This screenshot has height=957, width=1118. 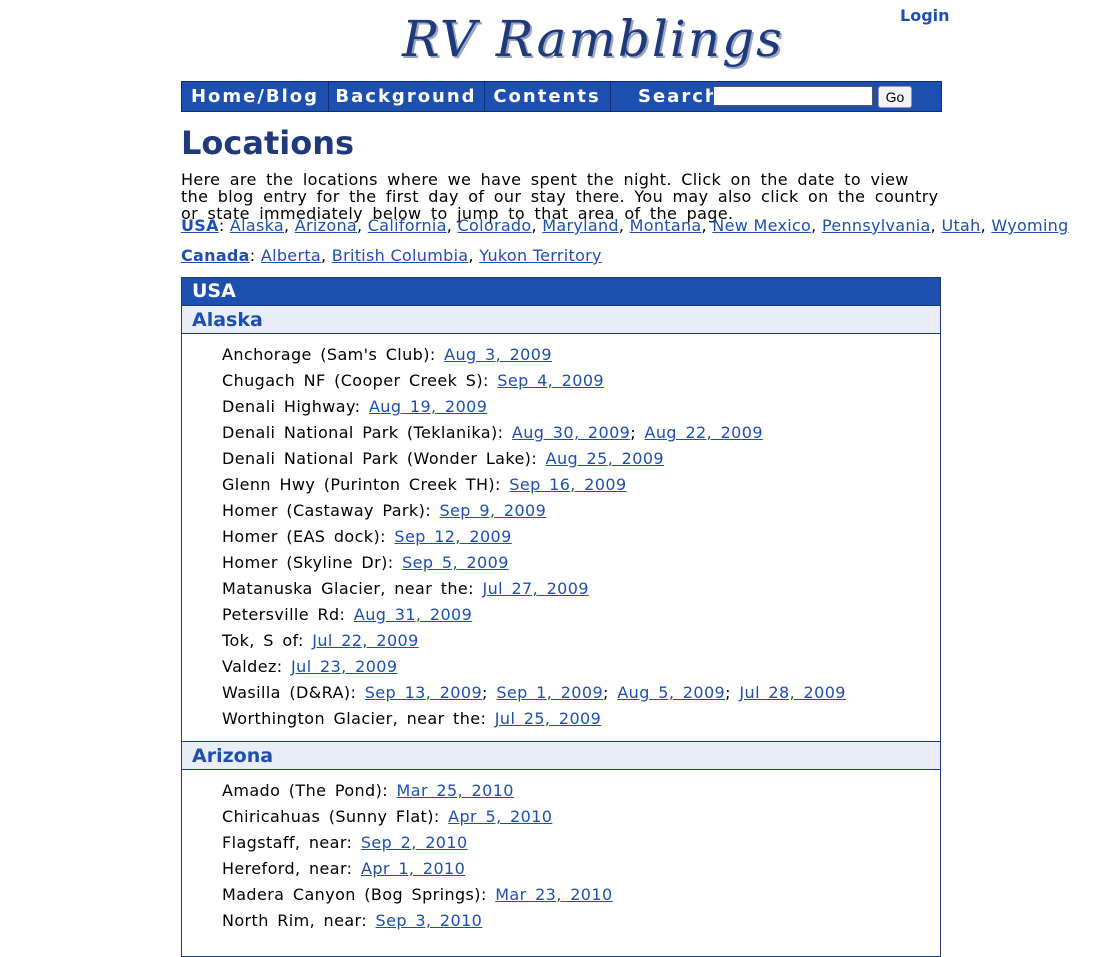 I want to click on state-link: Colorado, so click(x=495, y=225).